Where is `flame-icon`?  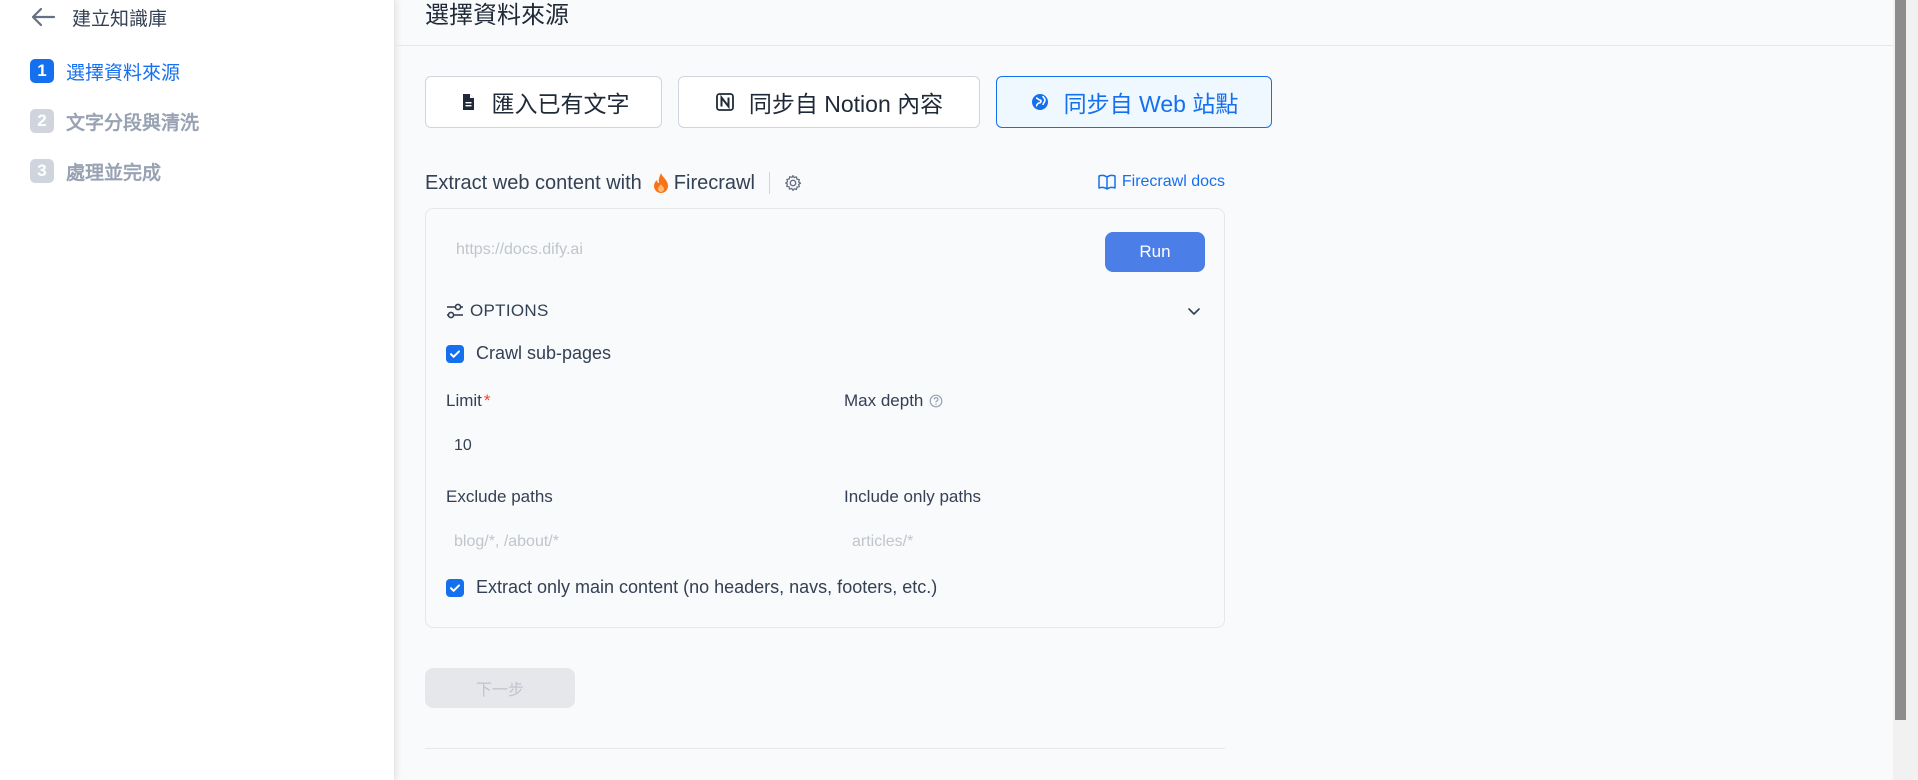
flame-icon is located at coordinates (660, 183).